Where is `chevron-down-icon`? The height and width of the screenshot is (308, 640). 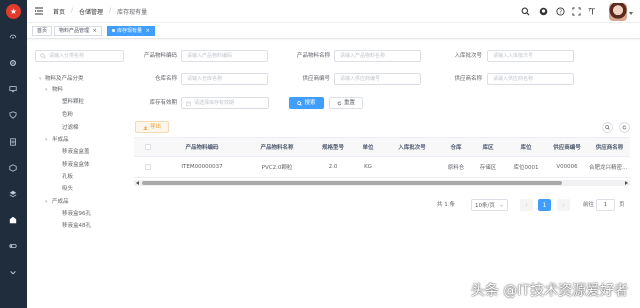 chevron-down-icon is located at coordinates (13, 273).